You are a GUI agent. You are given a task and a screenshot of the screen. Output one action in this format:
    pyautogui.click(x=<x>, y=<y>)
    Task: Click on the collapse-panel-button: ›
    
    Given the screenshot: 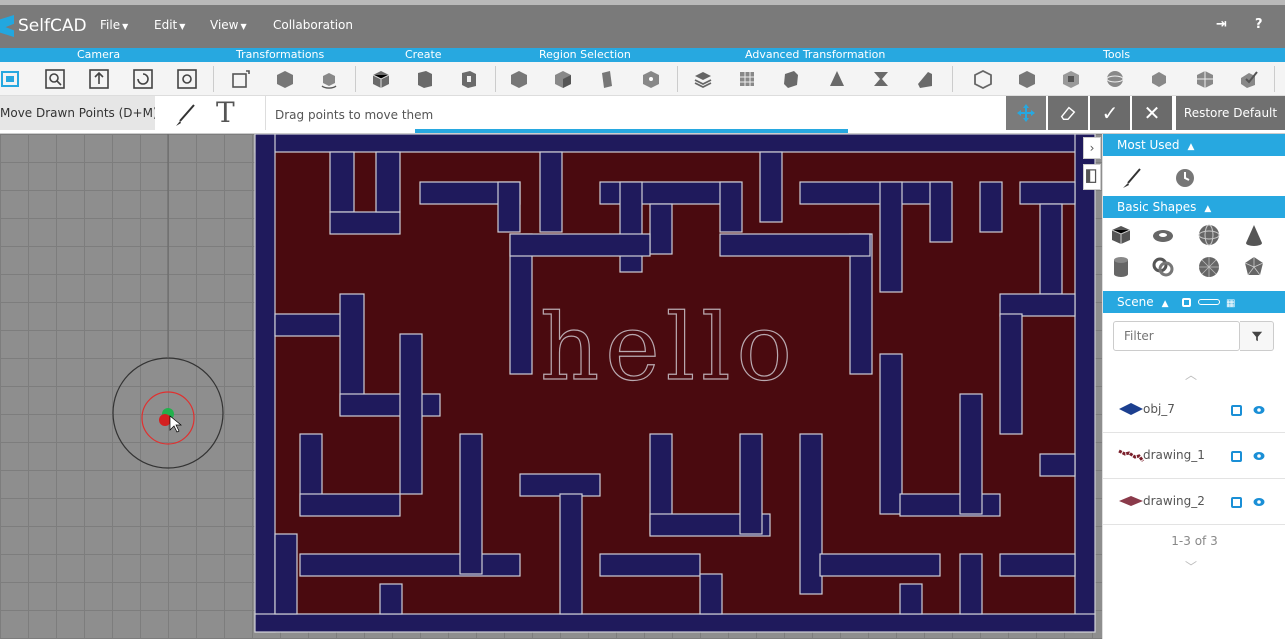 What is the action you would take?
    pyautogui.click(x=1092, y=148)
    